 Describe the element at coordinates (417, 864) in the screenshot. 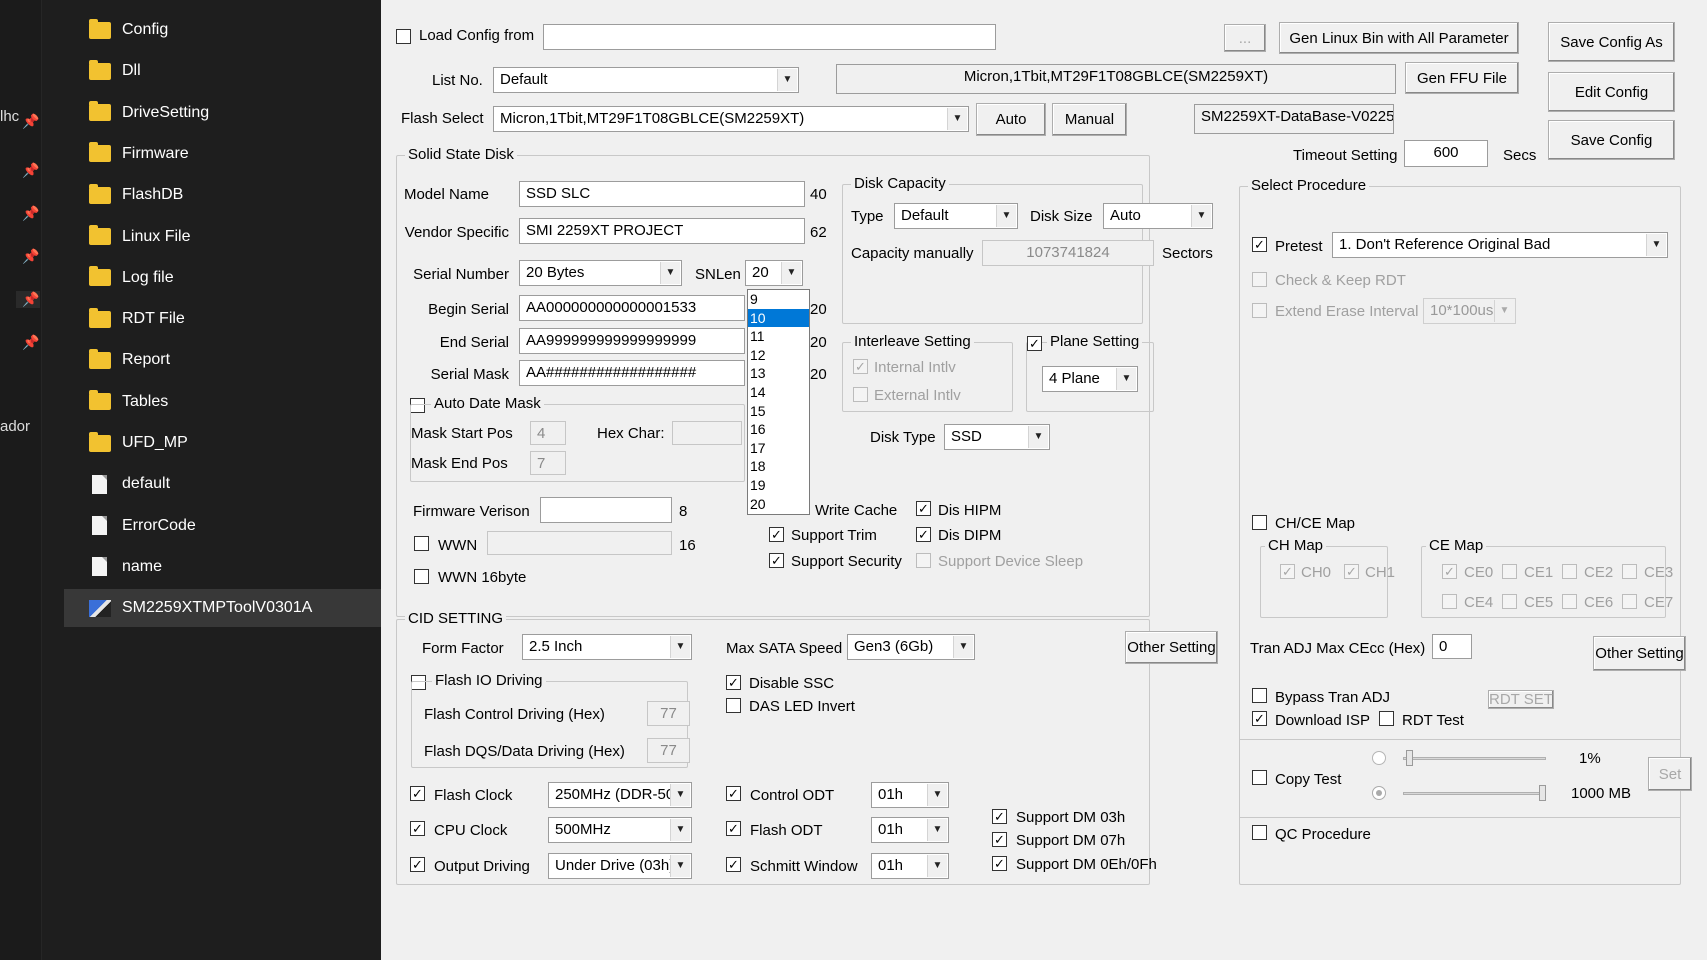

I see `output-driving-checkbox: ✓` at that location.